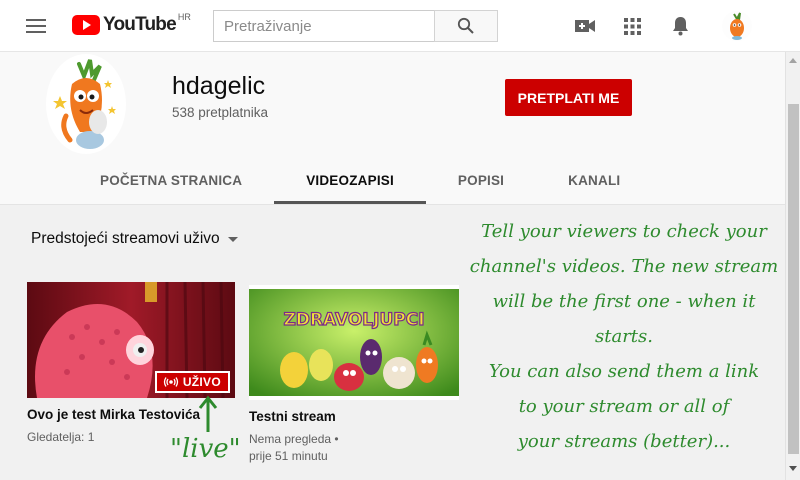 This screenshot has width=800, height=480. What do you see at coordinates (201, 382) in the screenshot?
I see `live-badge-label: UŽIVO` at bounding box center [201, 382].